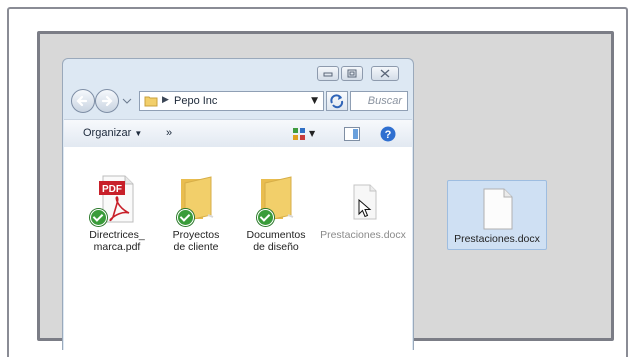  What do you see at coordinates (112, 189) in the screenshot?
I see `svg-text: PDF` at bounding box center [112, 189].